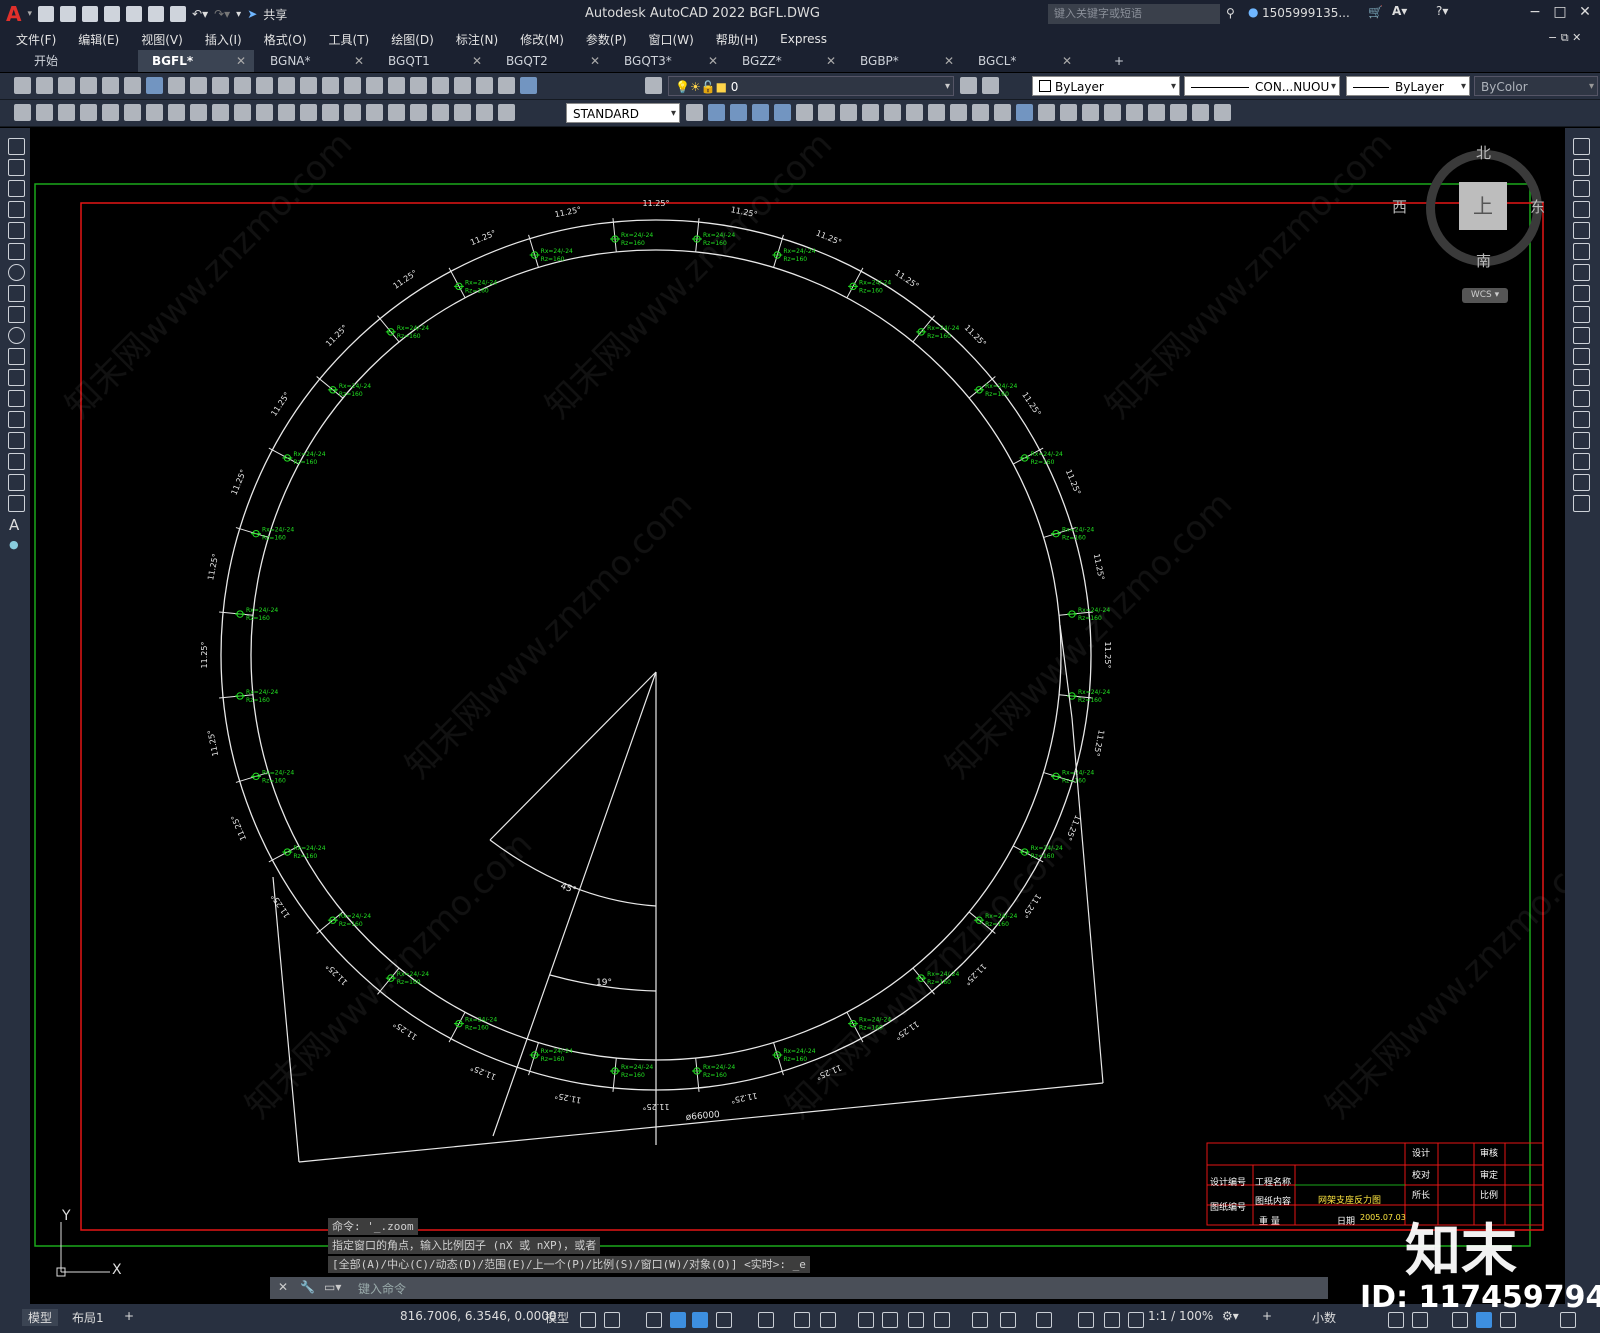 Image resolution: width=1600 pixels, height=1333 pixels. I want to click on model-space-toggle: 模型, so click(557, 1317).